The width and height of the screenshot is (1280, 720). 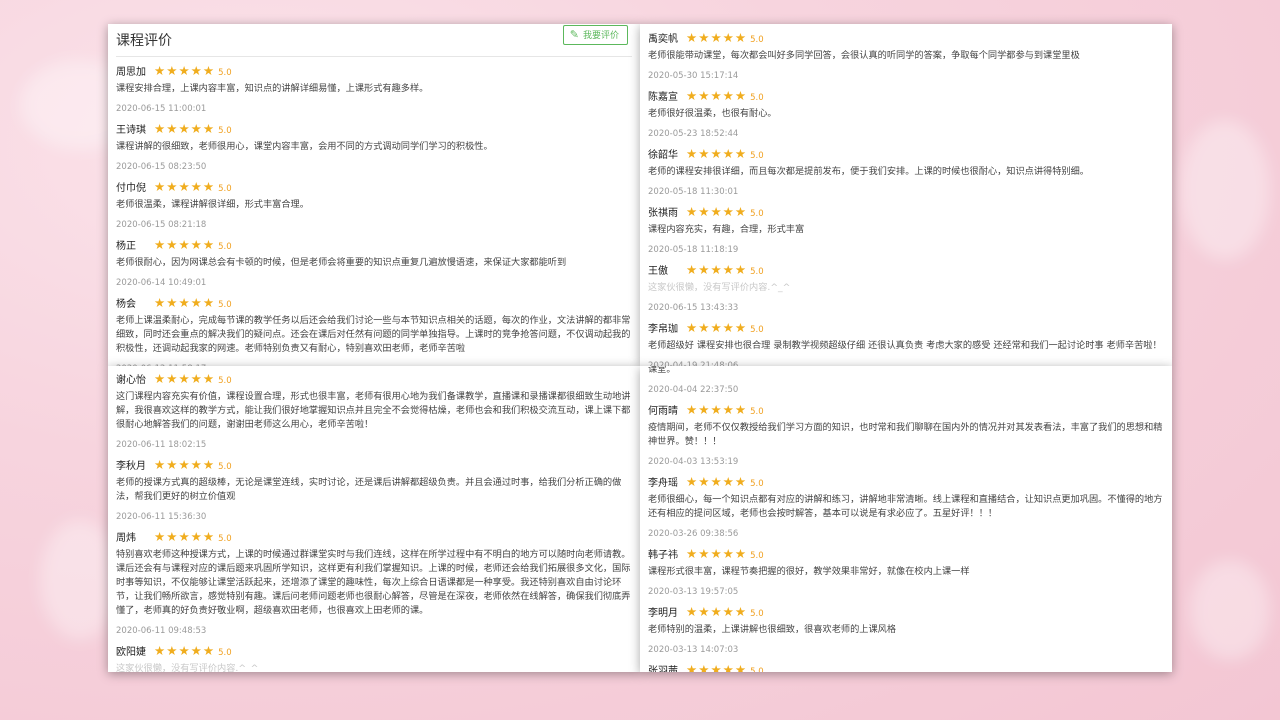 What do you see at coordinates (126, 246) in the screenshot?
I see `reviewer-name: 杨正` at bounding box center [126, 246].